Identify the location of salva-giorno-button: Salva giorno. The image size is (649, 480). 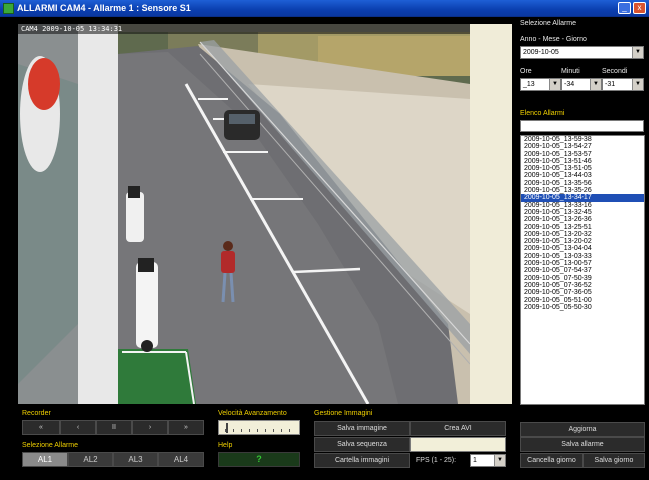
(614, 460).